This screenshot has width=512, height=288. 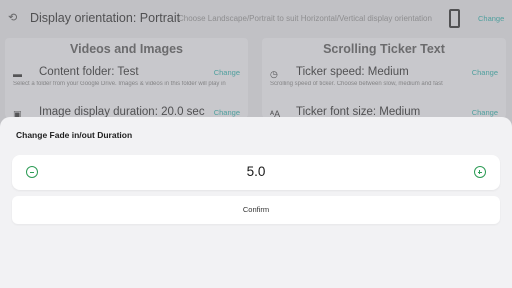 I want to click on duration-stepper: 5.0, so click(x=256, y=172).